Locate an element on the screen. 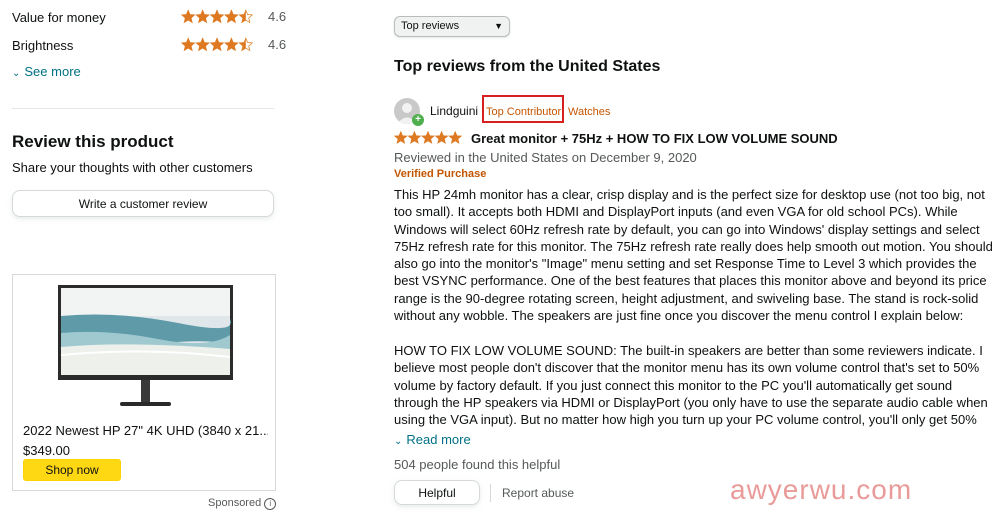 This screenshot has width=1000, height=520. ad-price: $349.00 is located at coordinates (46, 450).